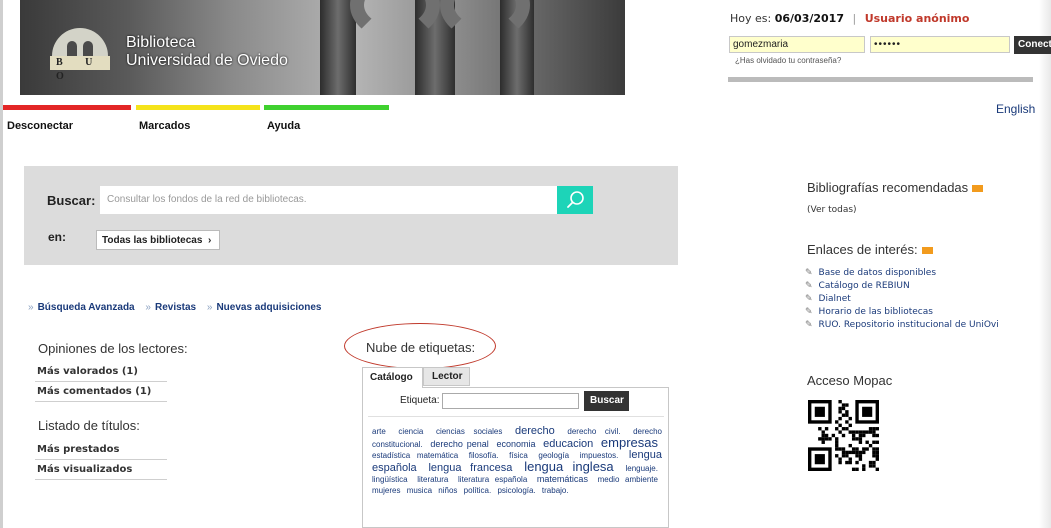 This screenshot has height=528, width=1051. What do you see at coordinates (379, 431) in the screenshot?
I see `tag-link: arte` at bounding box center [379, 431].